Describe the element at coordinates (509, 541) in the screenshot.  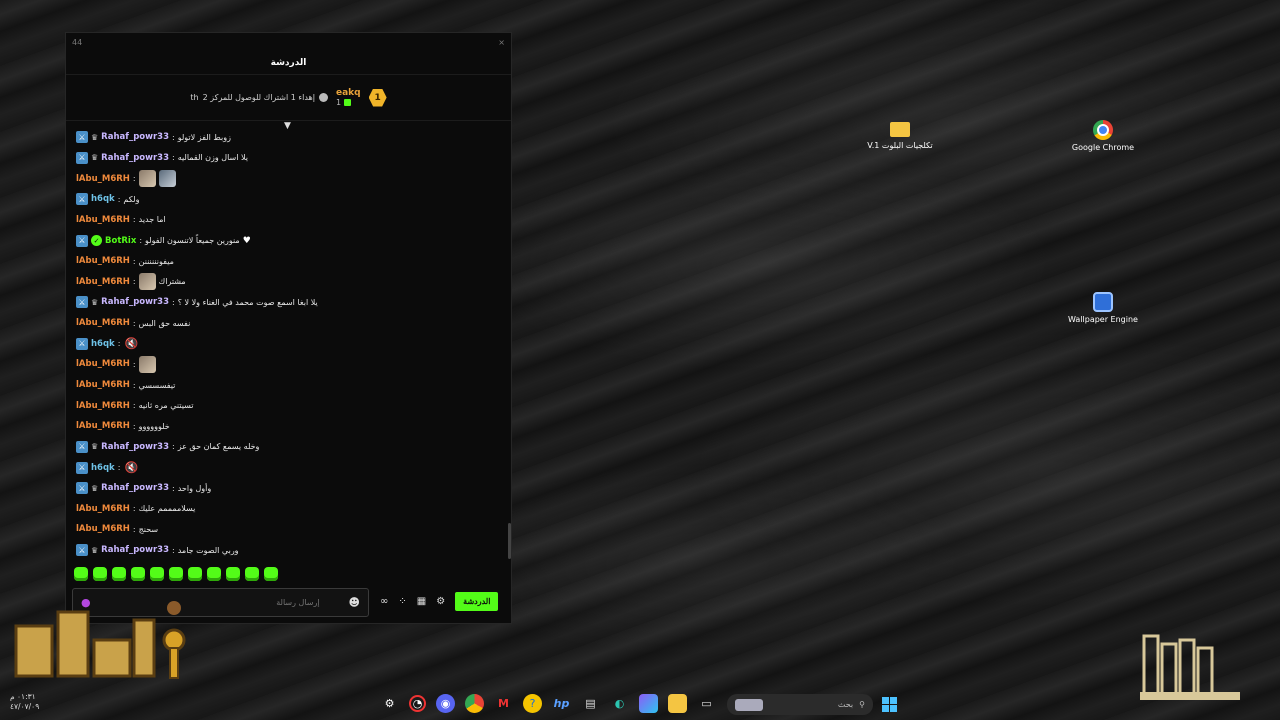
I see `chat-scrollbar` at that location.